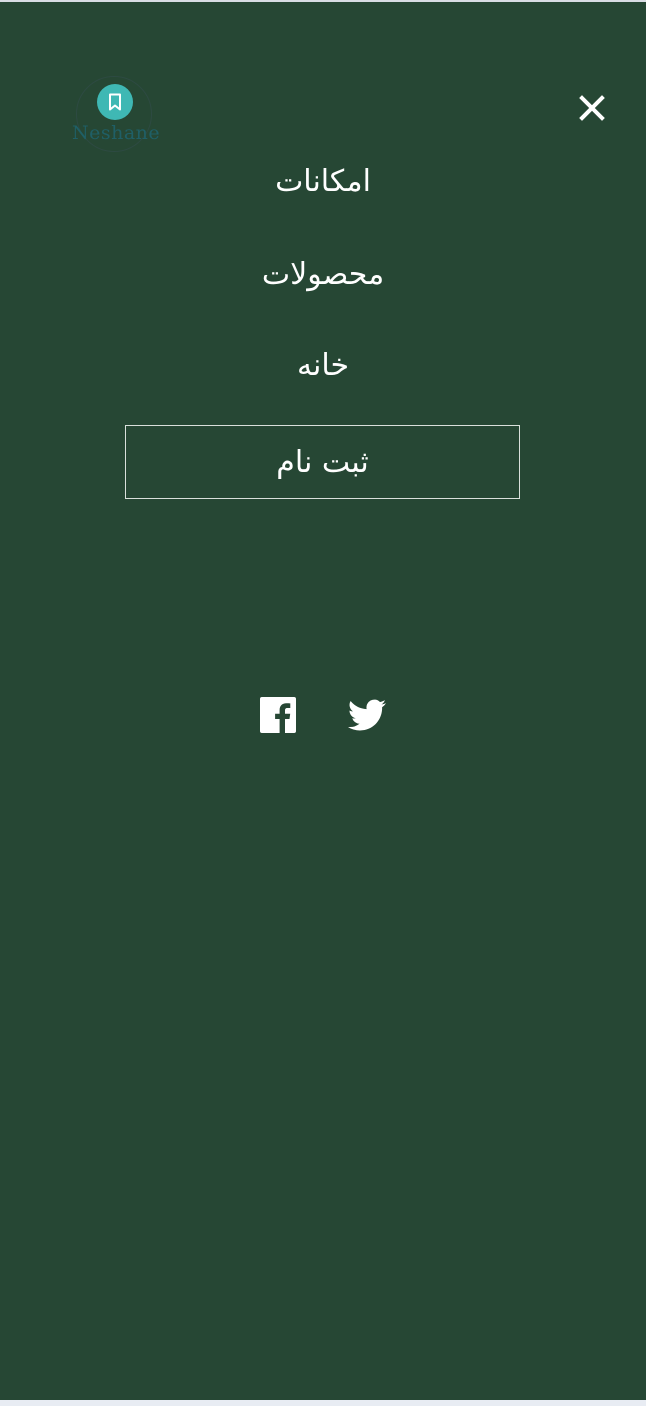  I want to click on brand-name: Neshane, so click(116, 133).